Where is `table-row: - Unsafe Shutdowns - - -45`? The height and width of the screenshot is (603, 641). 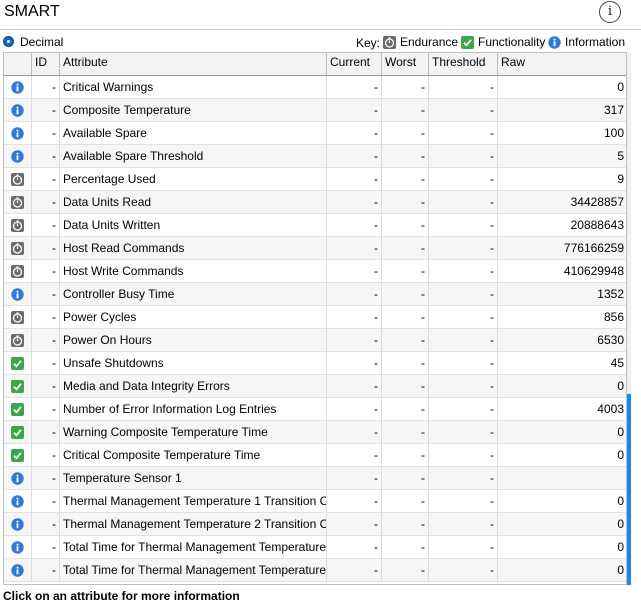
table-row: - Unsafe Shutdowns - - -45 is located at coordinates (315, 363).